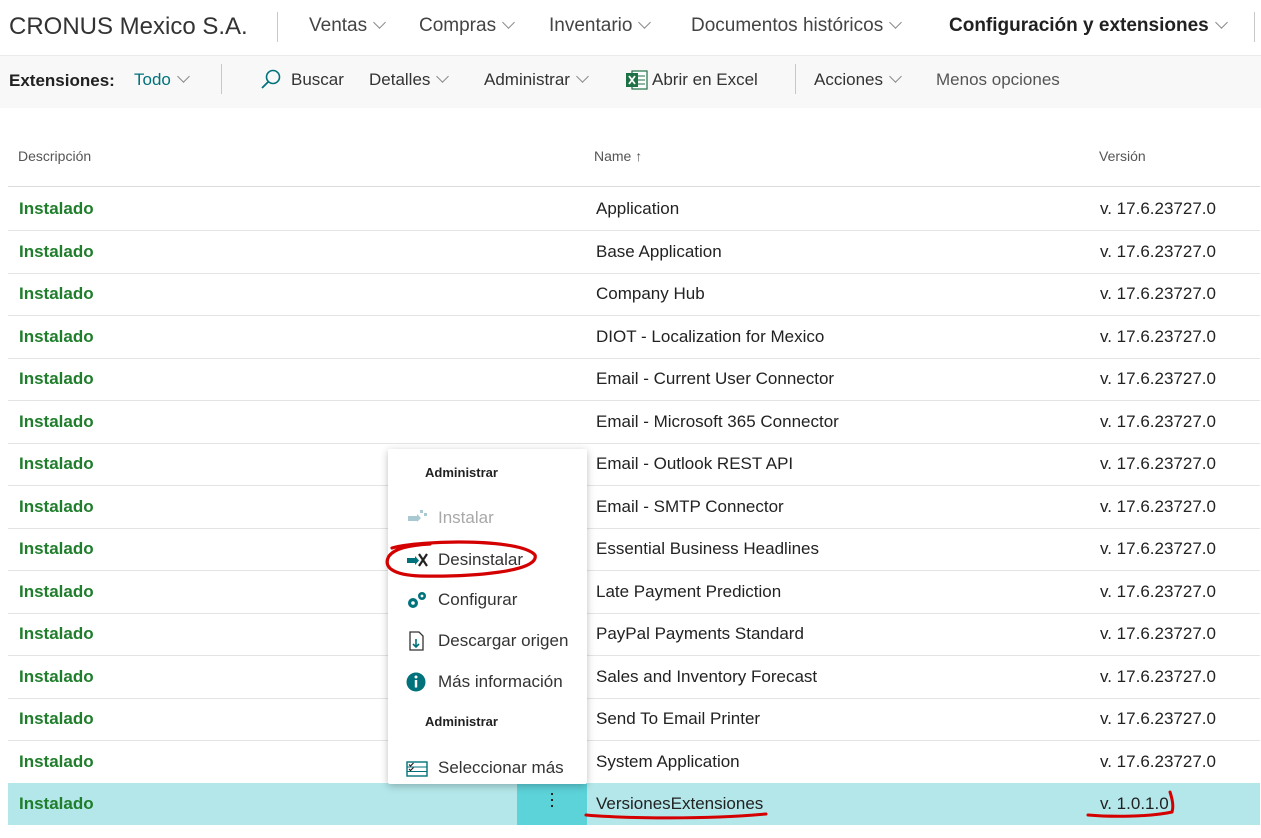  I want to click on nav-inventario: Inventario, so click(600, 26).